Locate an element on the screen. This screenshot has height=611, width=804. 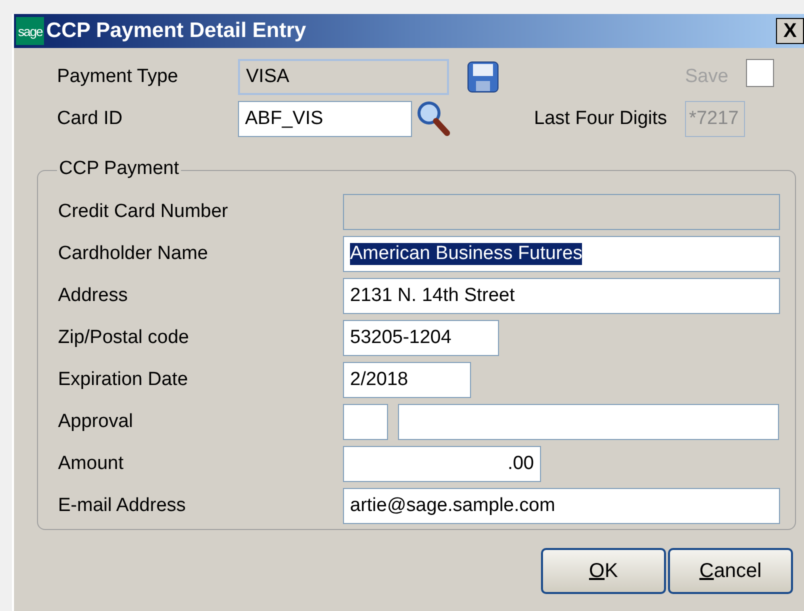
search-icon is located at coordinates (434, 119).